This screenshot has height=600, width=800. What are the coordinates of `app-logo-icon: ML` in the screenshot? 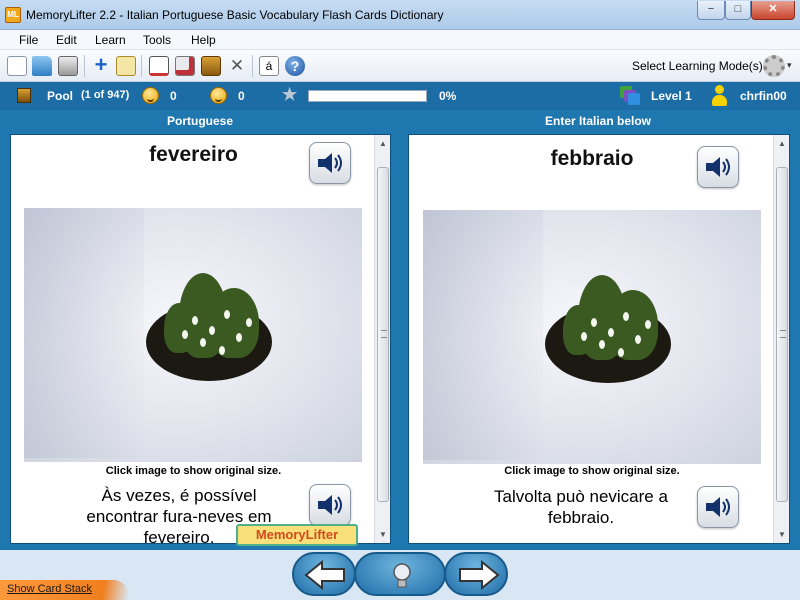 It's located at (13, 15).